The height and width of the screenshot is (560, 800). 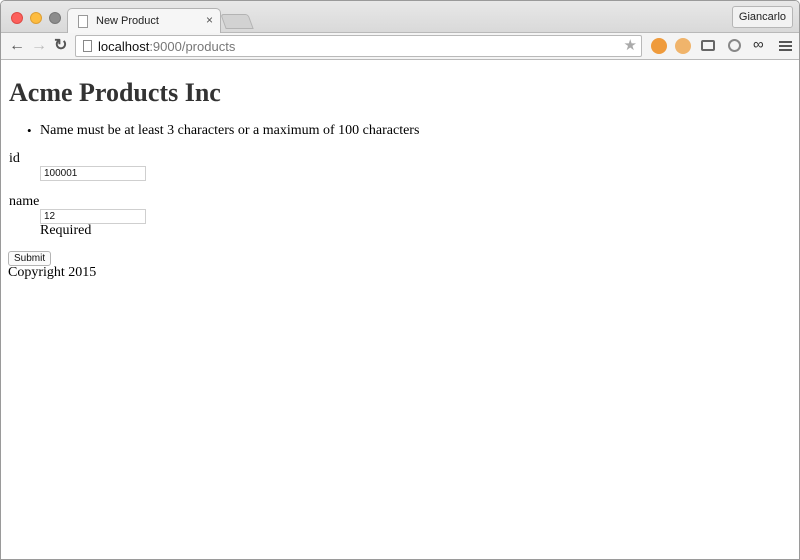 What do you see at coordinates (93, 173) in the screenshot?
I see `id-field` at bounding box center [93, 173].